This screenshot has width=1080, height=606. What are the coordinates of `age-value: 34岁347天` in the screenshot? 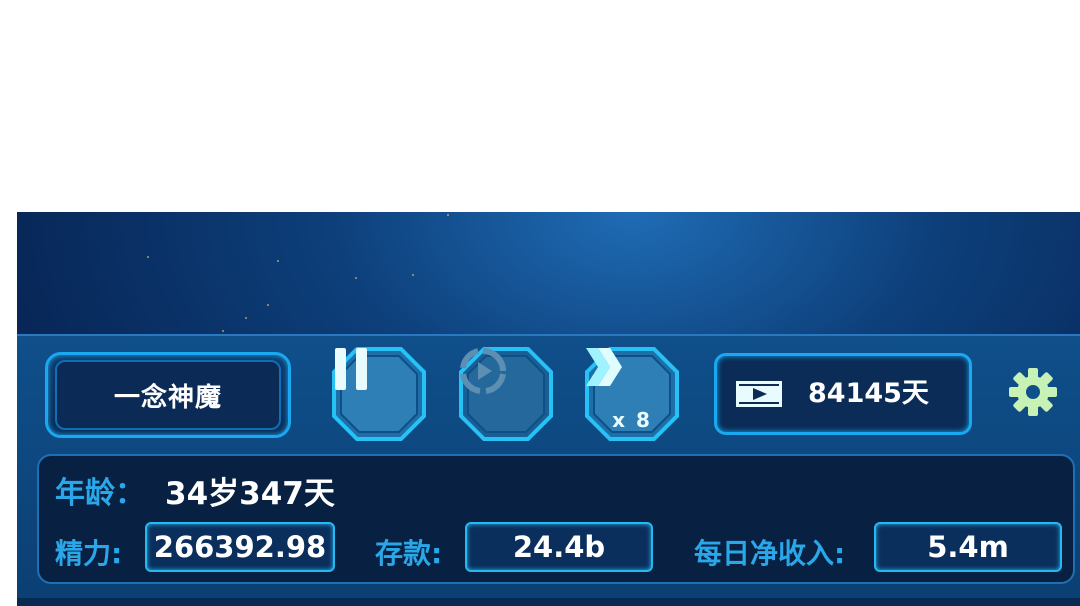 It's located at (250, 494).